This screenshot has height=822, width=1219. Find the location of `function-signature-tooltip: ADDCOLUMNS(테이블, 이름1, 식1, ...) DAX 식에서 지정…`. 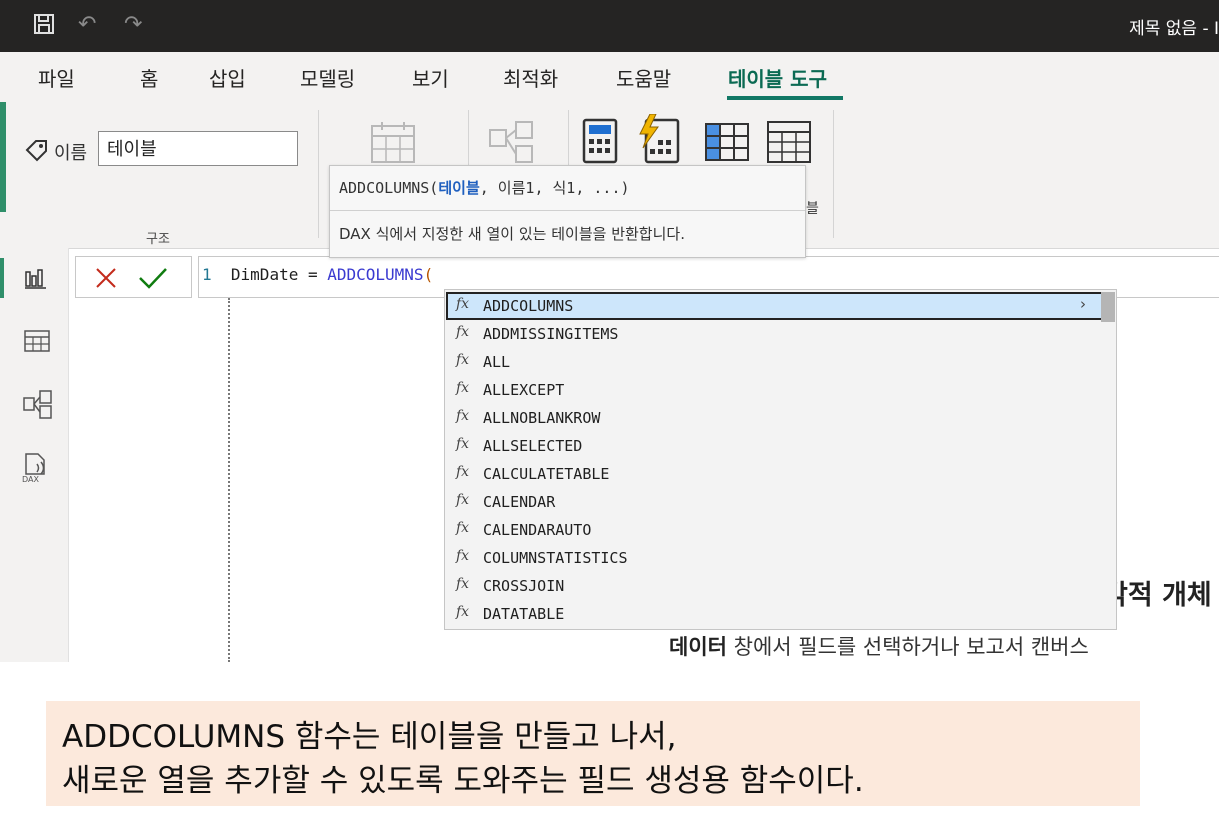

function-signature-tooltip: ADDCOLUMNS(테이블, 이름1, 식1, ...) DAX 식에서 지정… is located at coordinates (567, 211).